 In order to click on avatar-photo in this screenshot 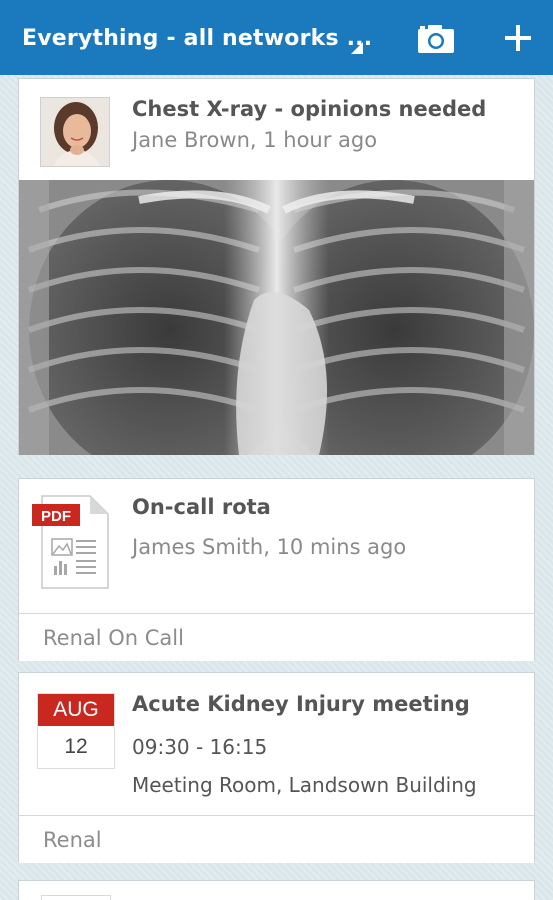, I will do `click(75, 132)`.